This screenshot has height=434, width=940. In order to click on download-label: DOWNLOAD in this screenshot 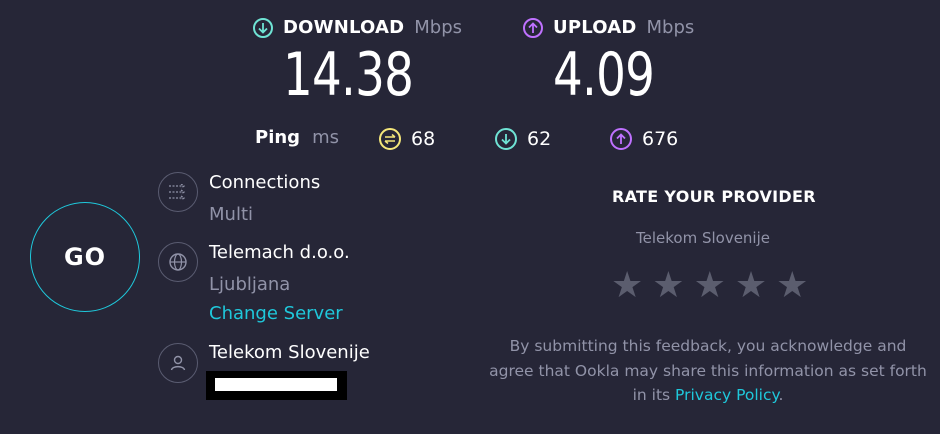, I will do `click(344, 27)`.